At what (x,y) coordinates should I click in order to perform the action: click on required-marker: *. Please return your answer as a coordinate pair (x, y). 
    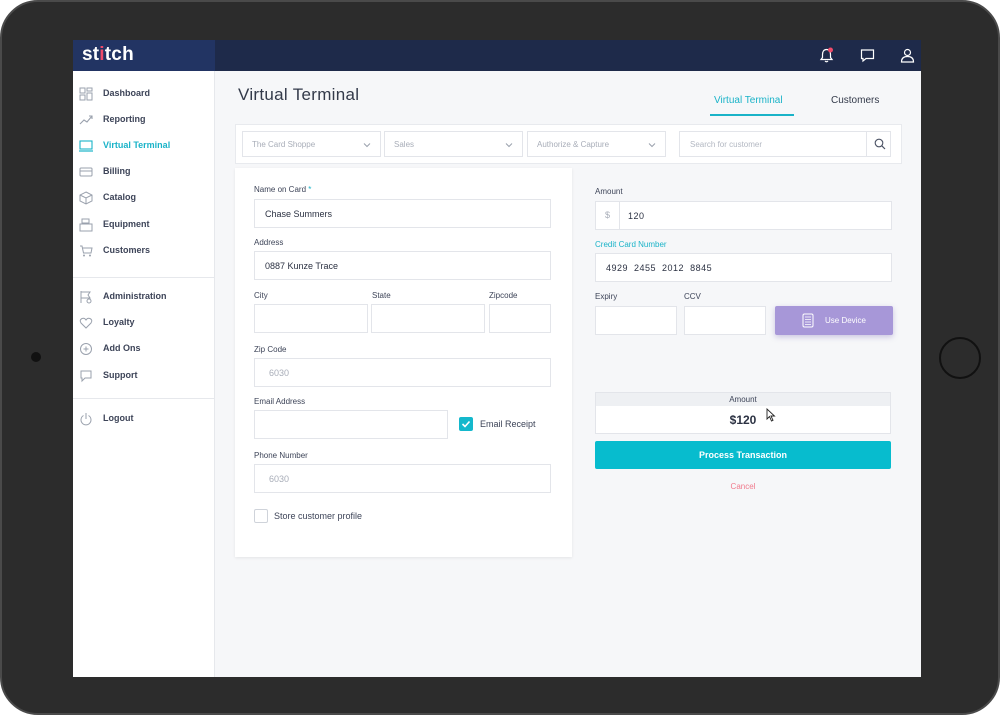
    Looking at the image, I should click on (310, 189).